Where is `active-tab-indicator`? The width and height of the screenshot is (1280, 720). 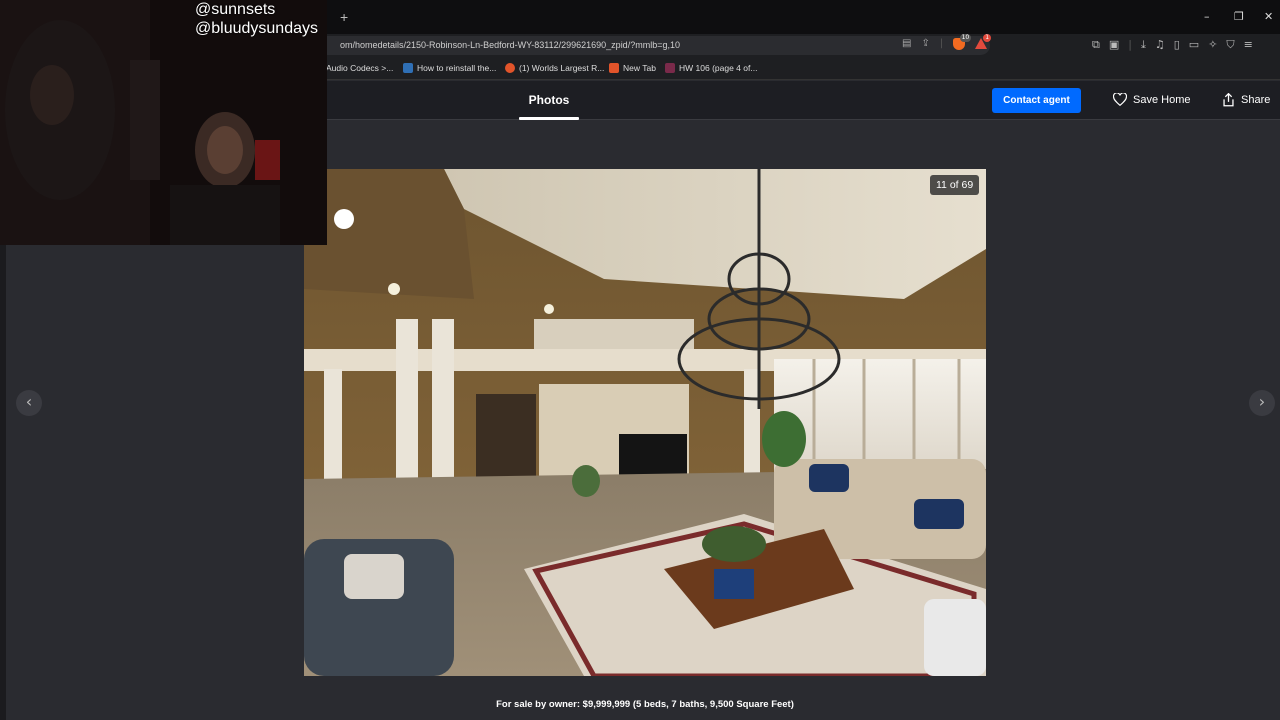
active-tab-indicator is located at coordinates (549, 118).